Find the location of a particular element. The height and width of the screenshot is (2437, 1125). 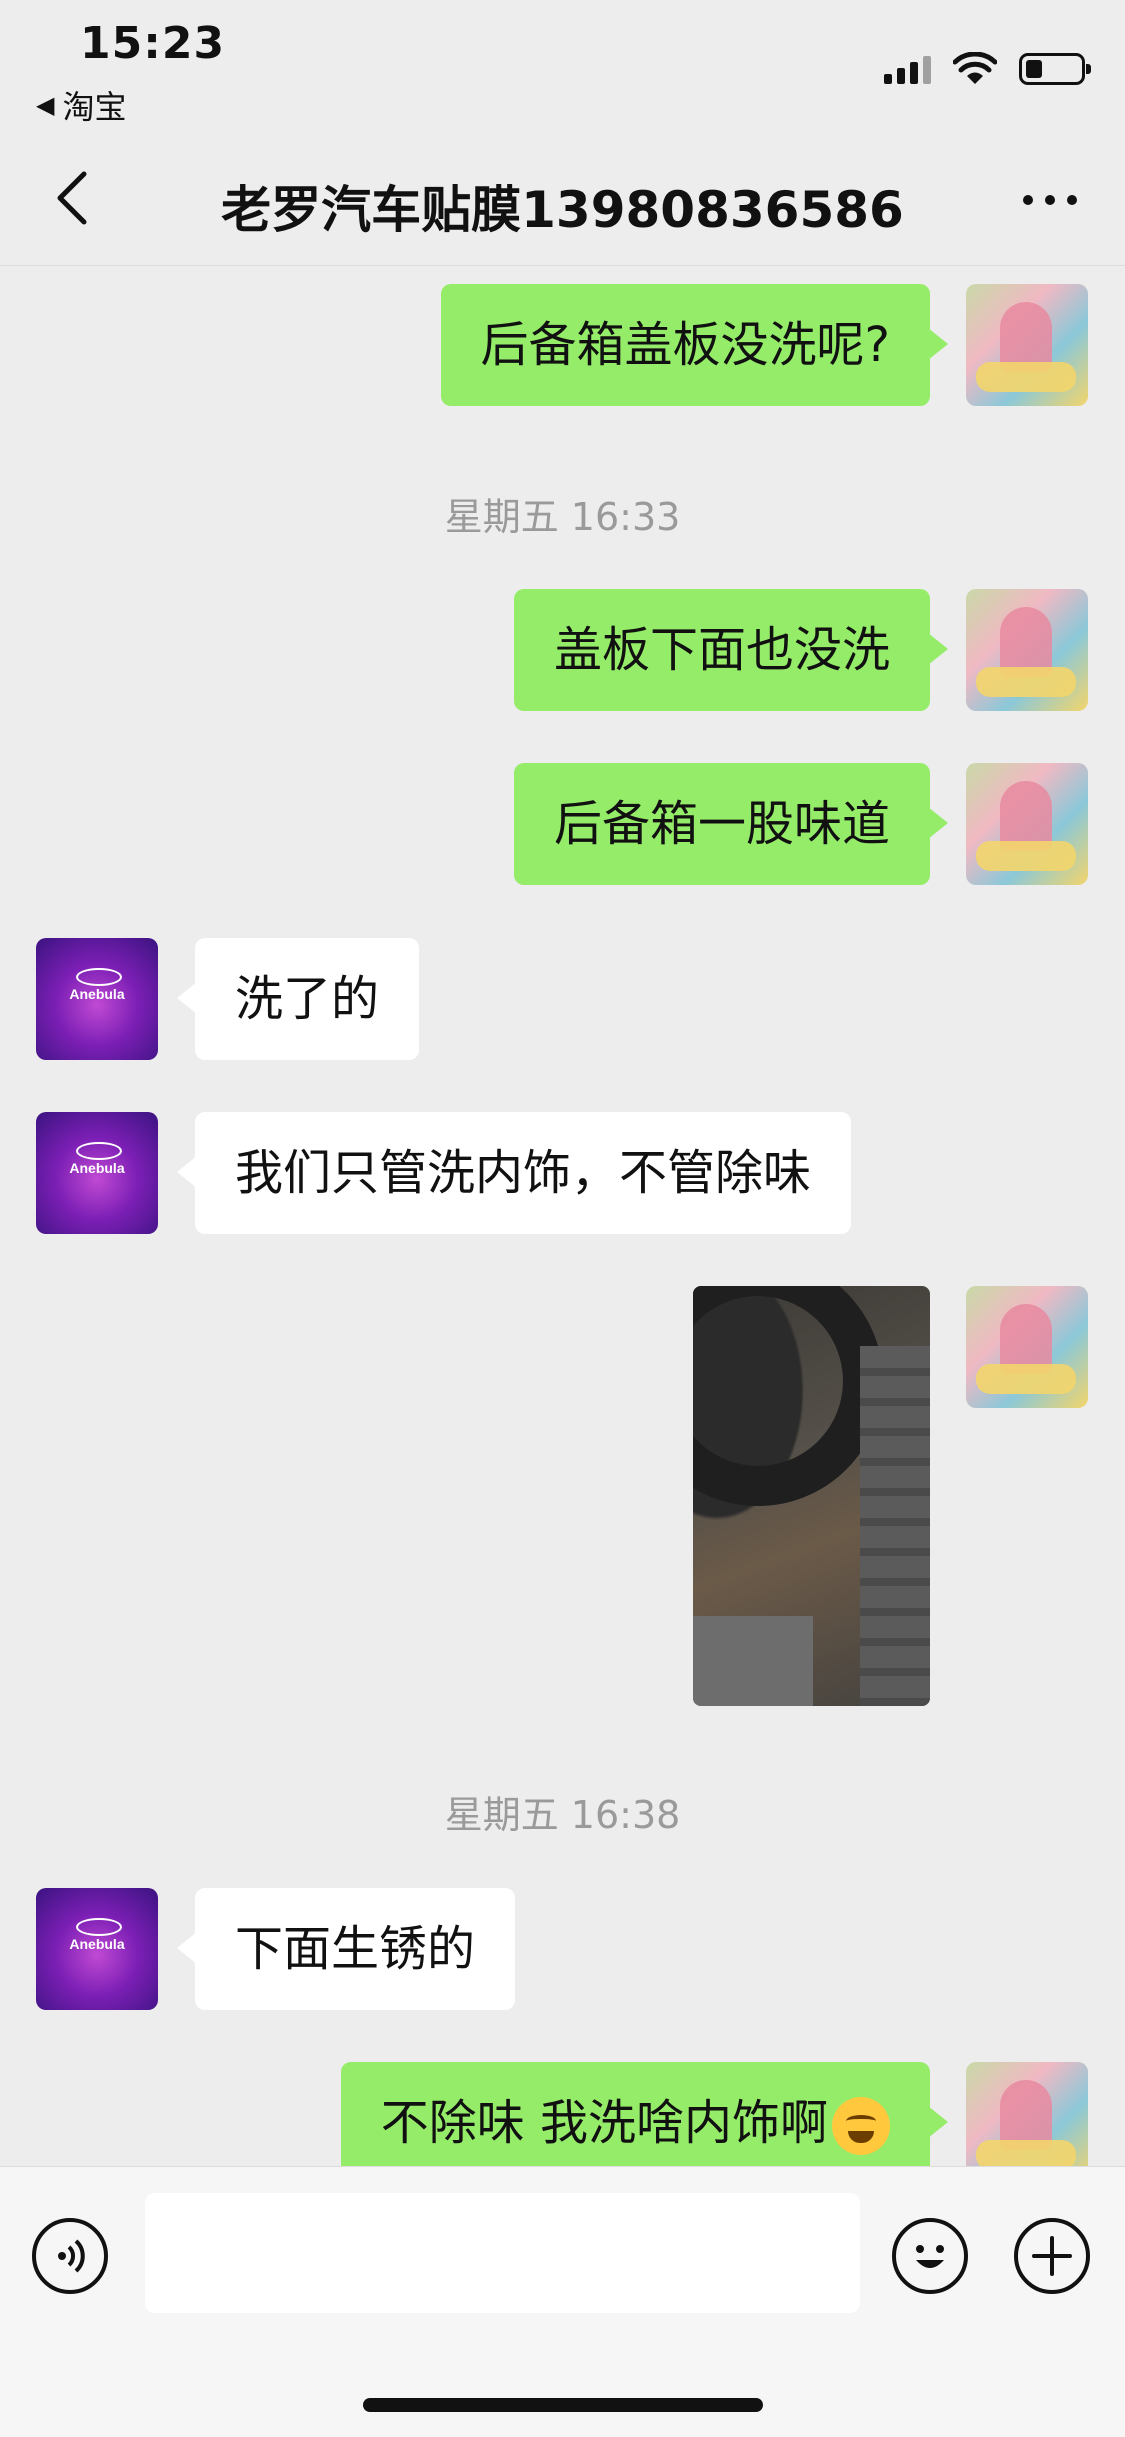

message-input is located at coordinates (502, 2253).